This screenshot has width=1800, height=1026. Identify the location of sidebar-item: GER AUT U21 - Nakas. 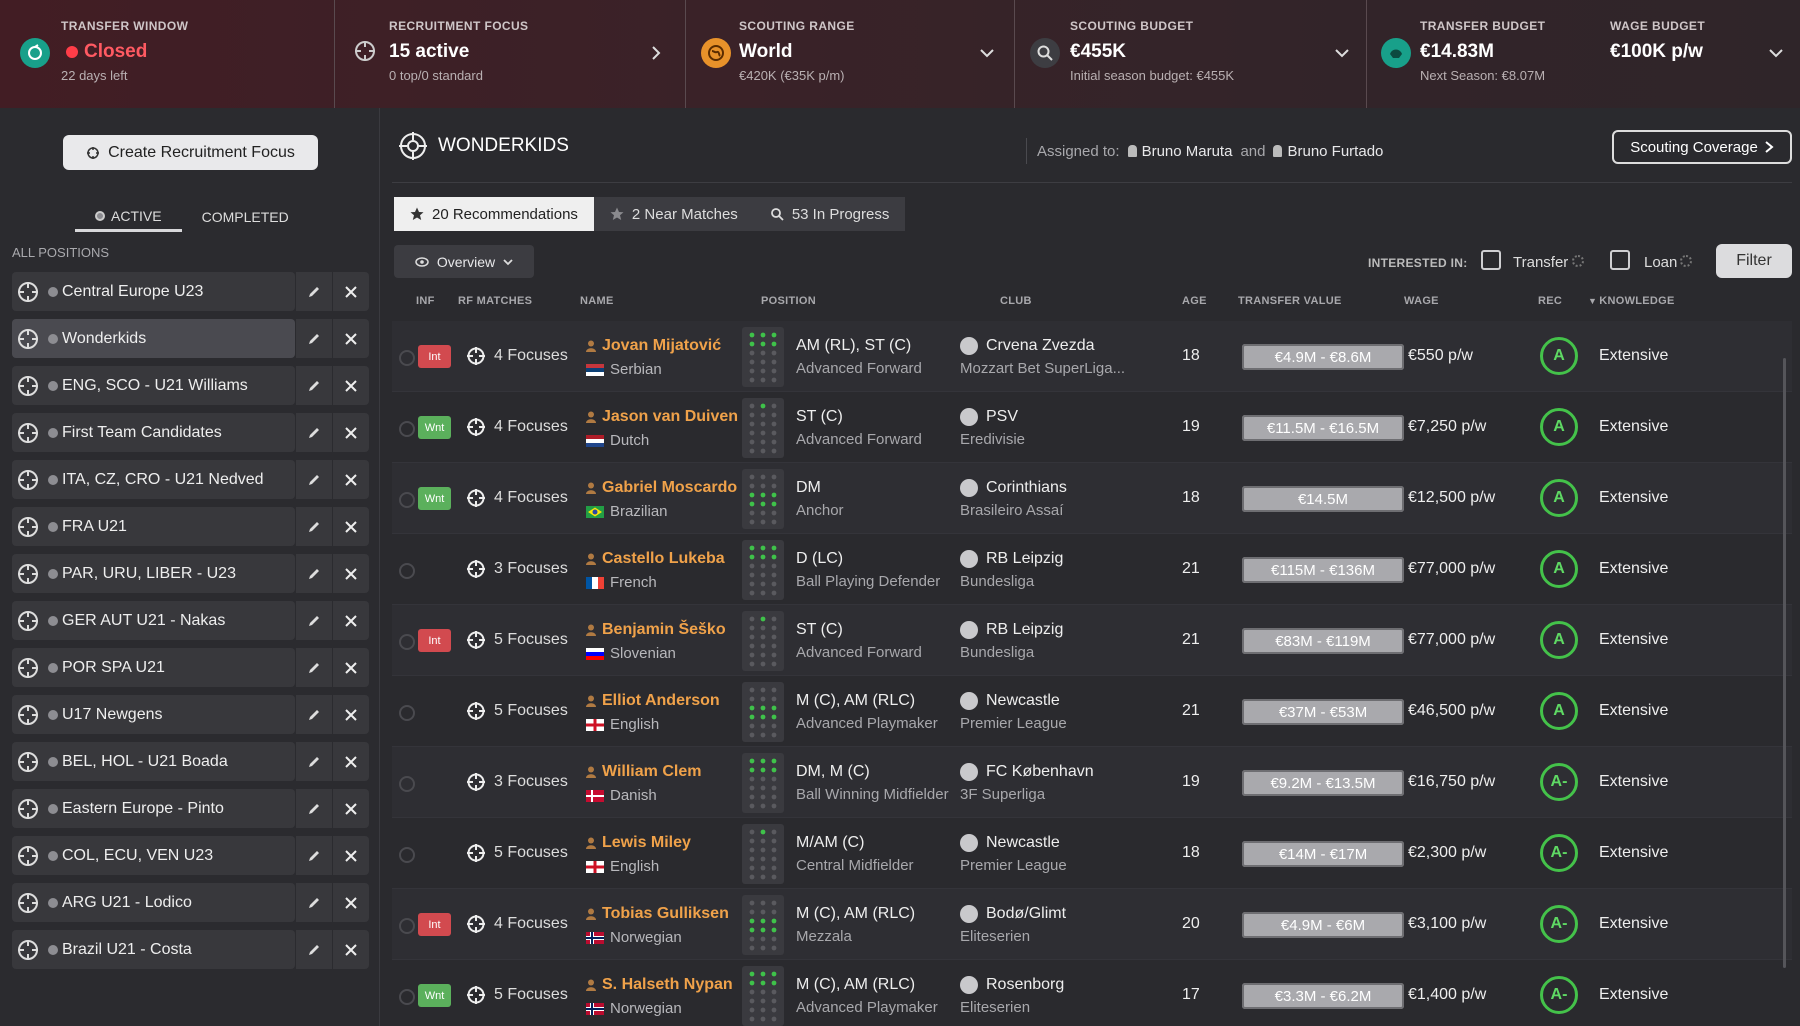
(191, 620).